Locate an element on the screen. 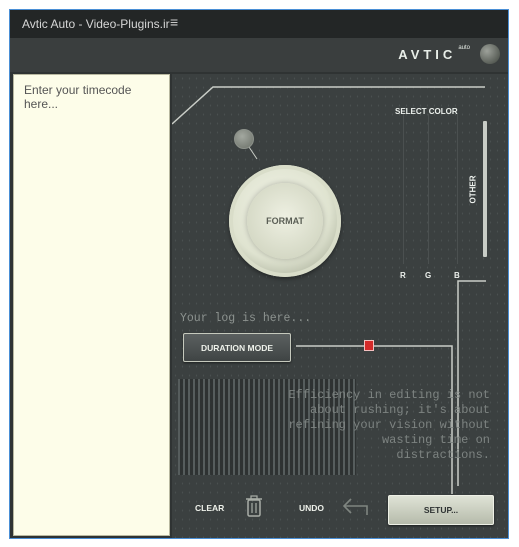  green-slider is located at coordinates (428, 189).